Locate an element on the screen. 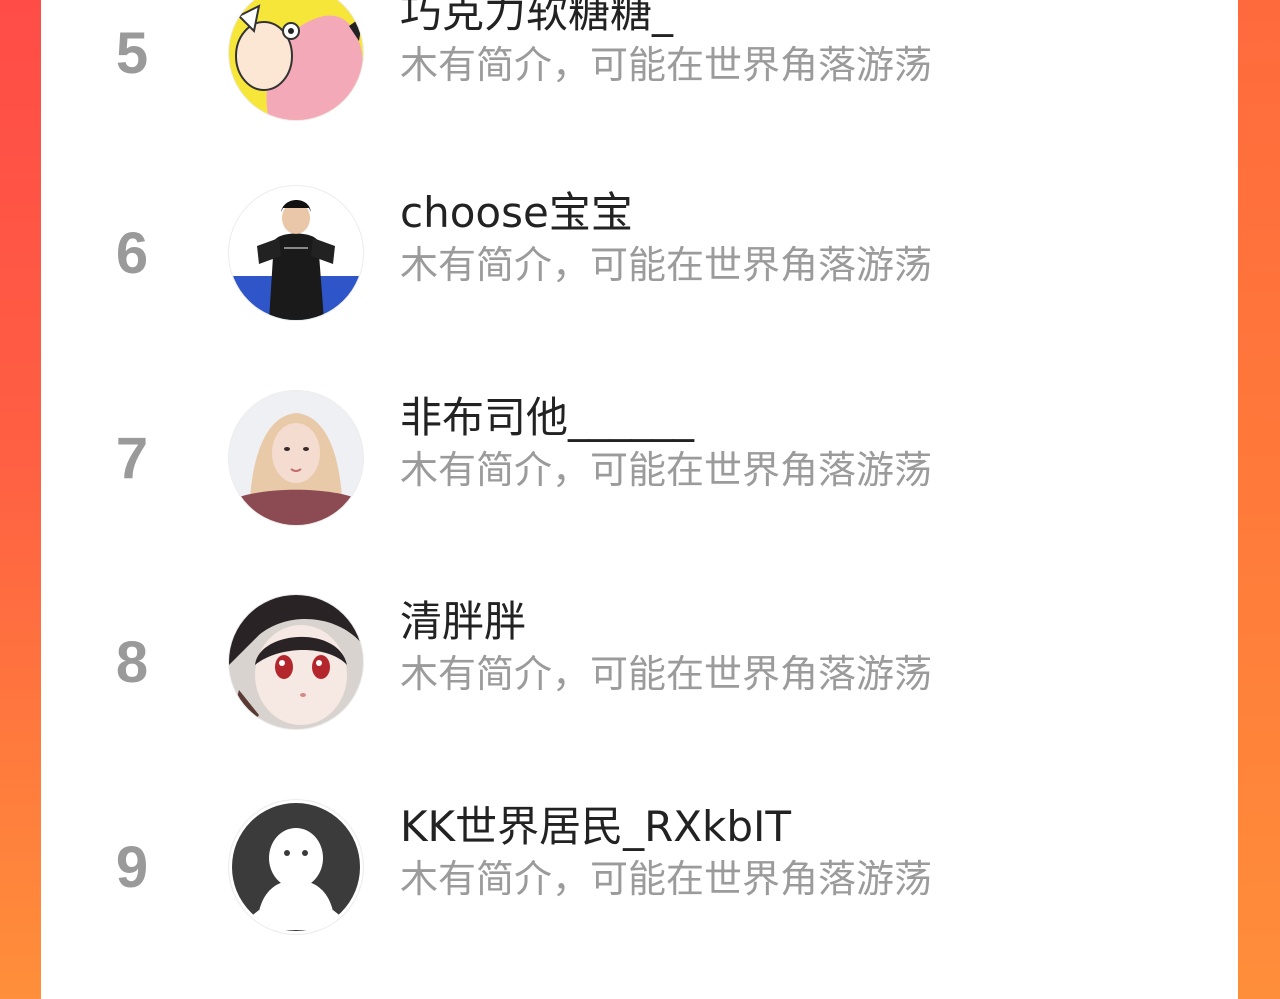  list-item: 7 非布司他______ 木有简介，可能在世界角落游荡 is located at coordinates (639, 458).